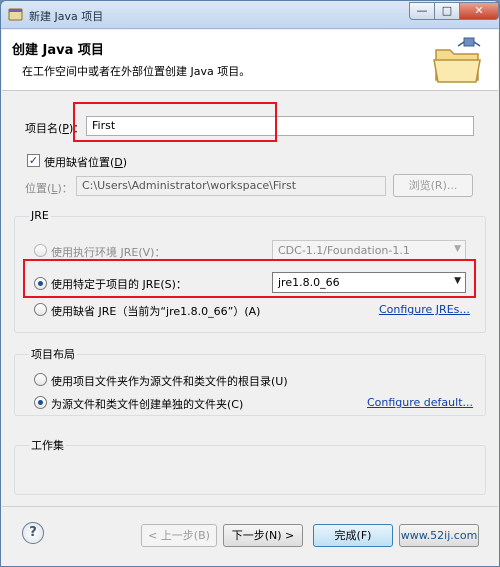  Describe the element at coordinates (58, 50) in the screenshot. I see `wizard-title: 创建 Java 项目` at that location.